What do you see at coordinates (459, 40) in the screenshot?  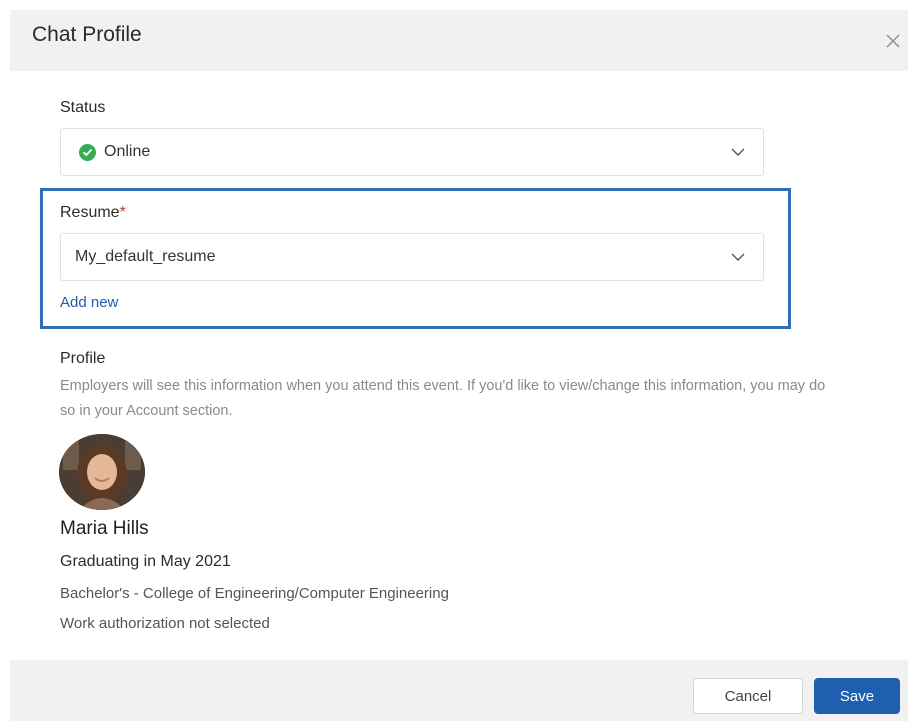 I see `dialog-header: Chat Profile` at bounding box center [459, 40].